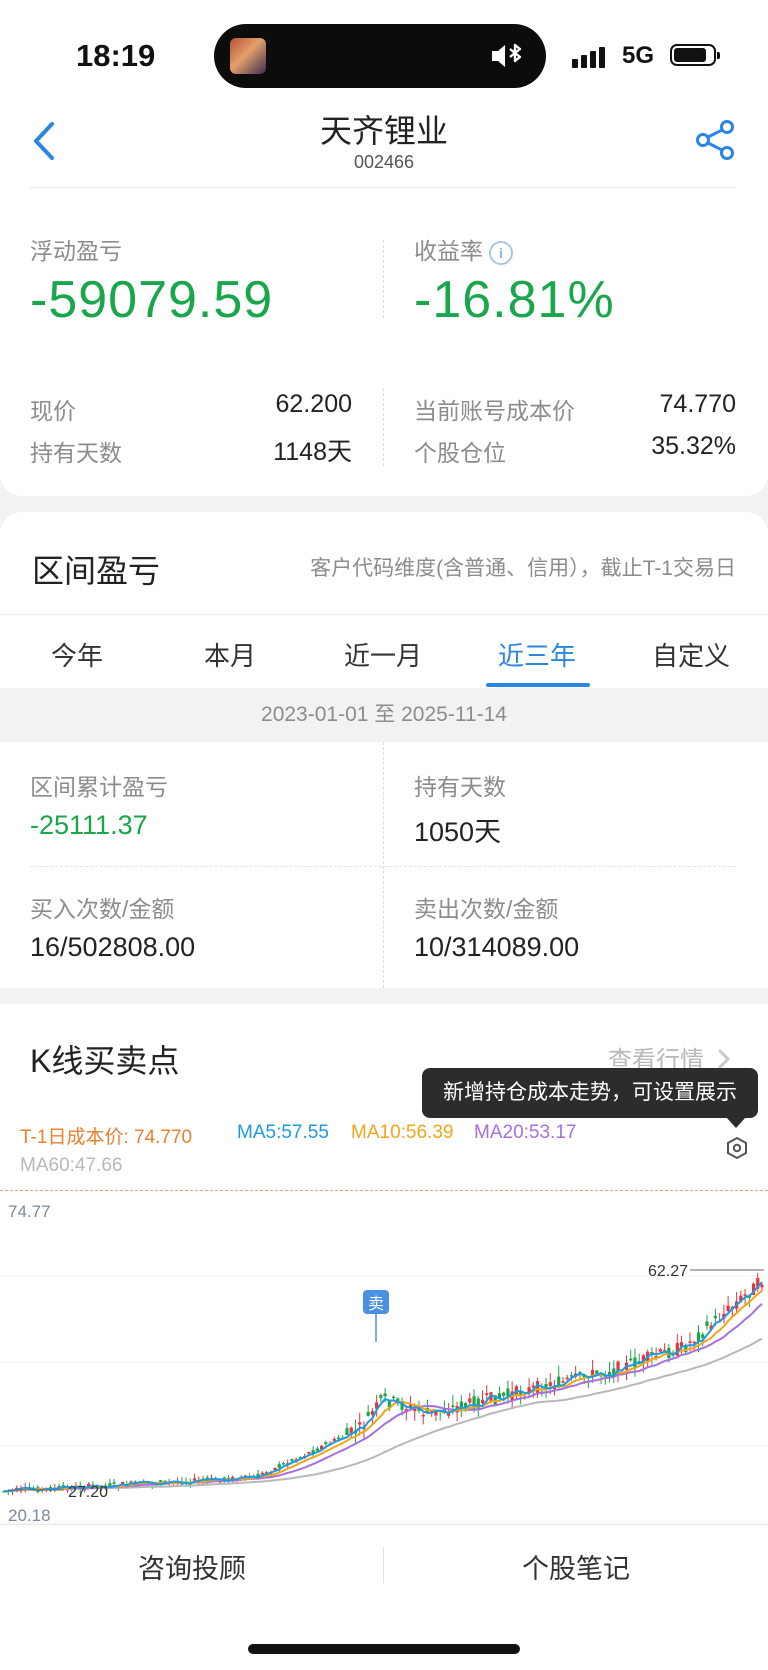  Describe the element at coordinates (152, 300) in the screenshot. I see `floating-pl-value: -59079.59` at that location.